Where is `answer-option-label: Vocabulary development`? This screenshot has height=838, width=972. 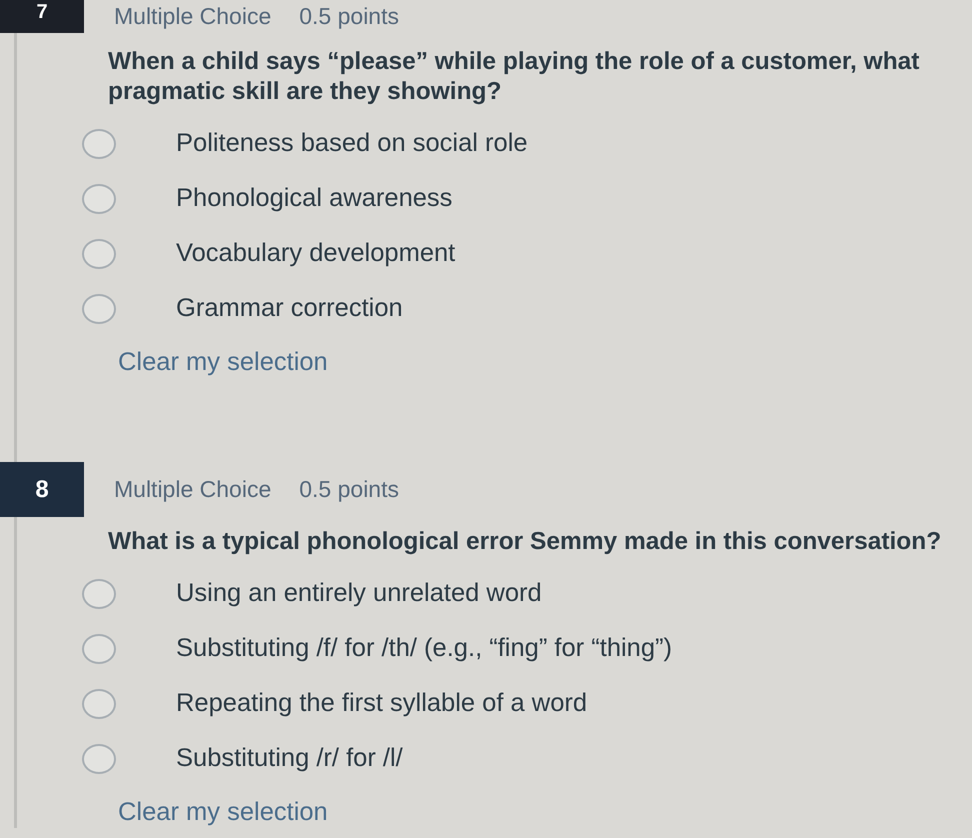
answer-option-label: Vocabulary development is located at coordinates (316, 253).